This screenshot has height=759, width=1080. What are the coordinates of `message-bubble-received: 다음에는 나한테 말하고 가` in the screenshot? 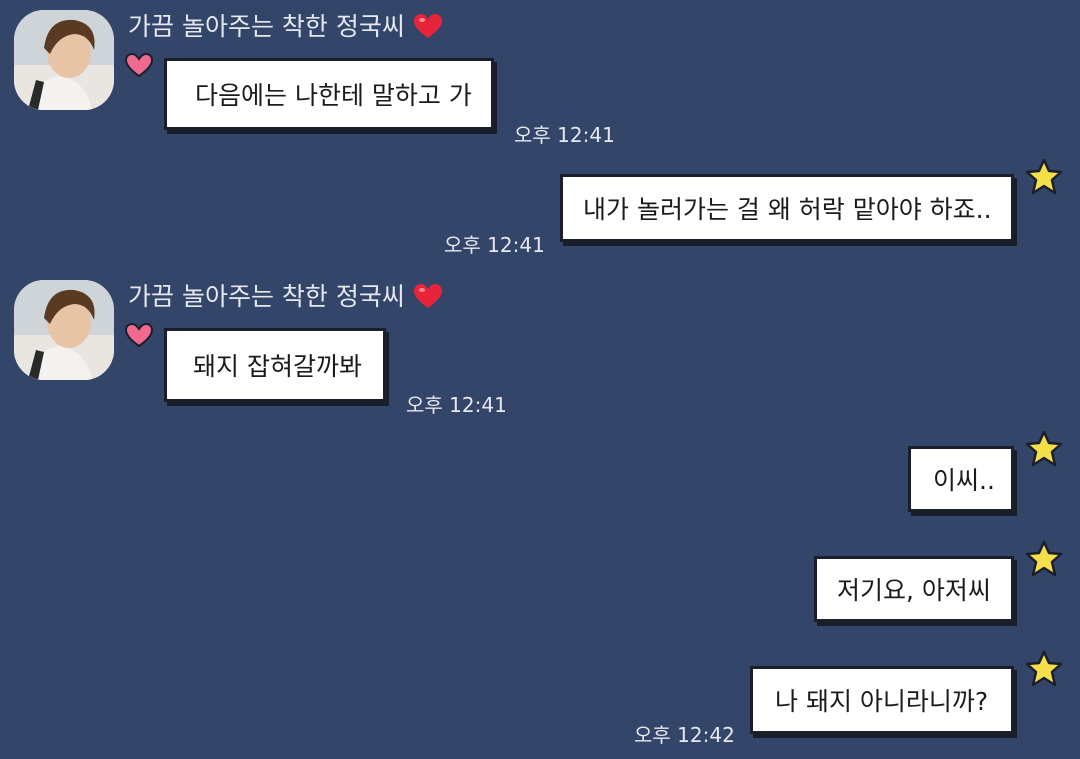 It's located at (329, 94).